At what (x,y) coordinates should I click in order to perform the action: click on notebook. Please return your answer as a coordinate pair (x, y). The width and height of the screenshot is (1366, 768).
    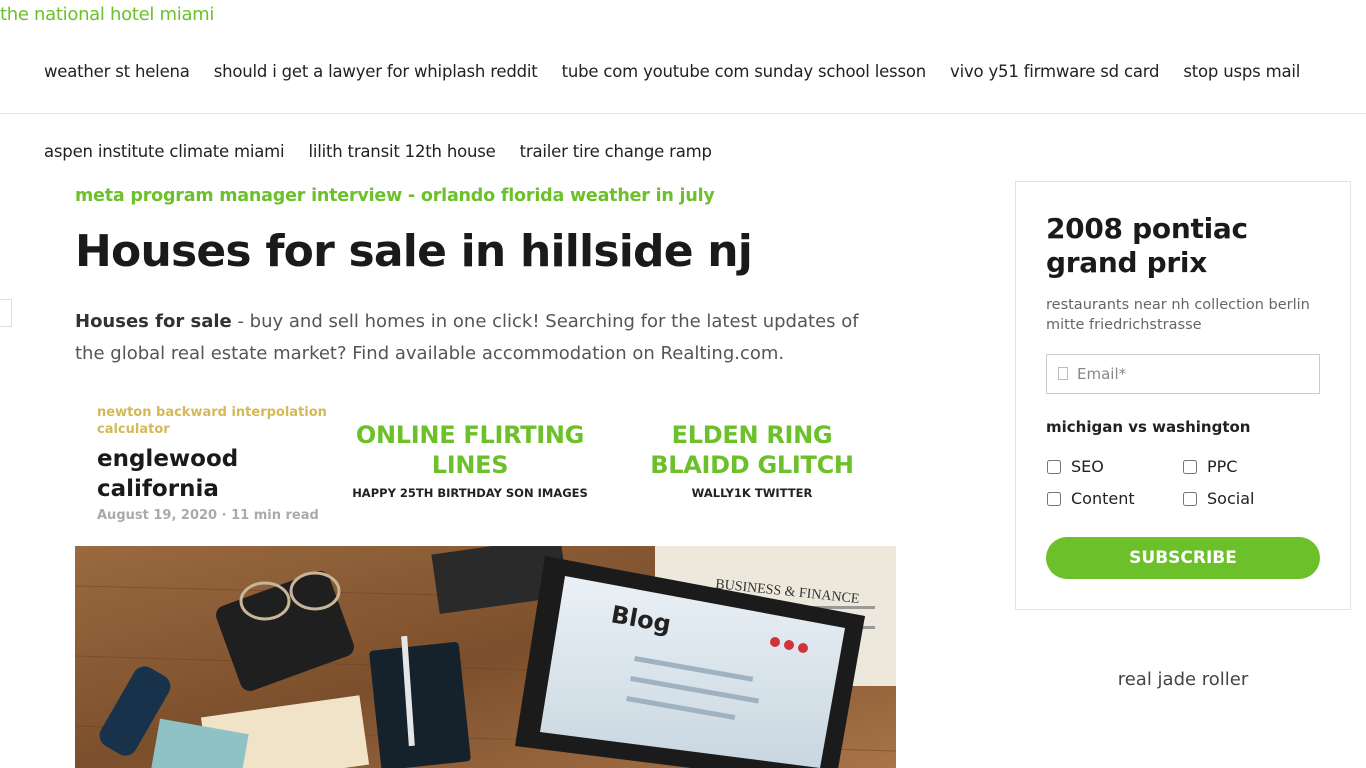
    Looking at the image, I should click on (420, 705).